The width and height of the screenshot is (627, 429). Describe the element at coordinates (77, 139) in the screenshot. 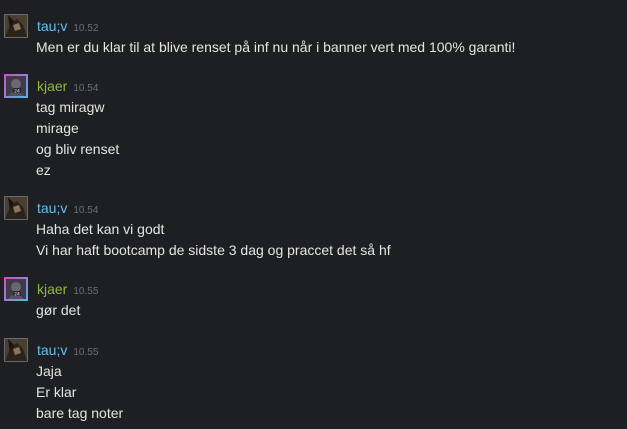

I see `message-lines: tag miragw mirage og bliv renset ez` at that location.